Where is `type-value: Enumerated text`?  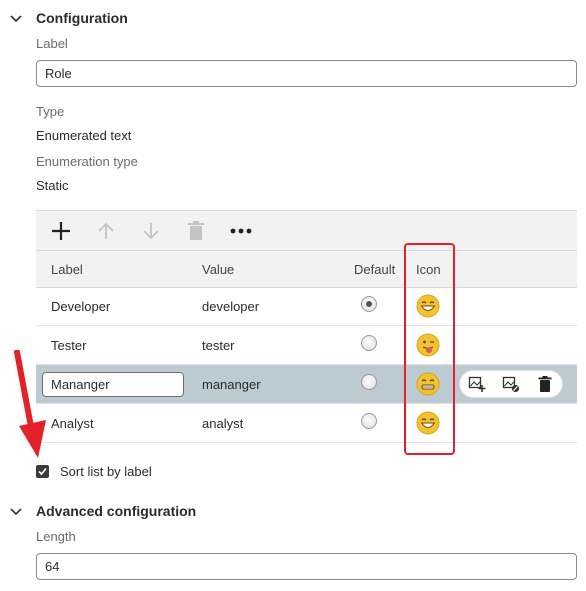 type-value: Enumerated text is located at coordinates (84, 135).